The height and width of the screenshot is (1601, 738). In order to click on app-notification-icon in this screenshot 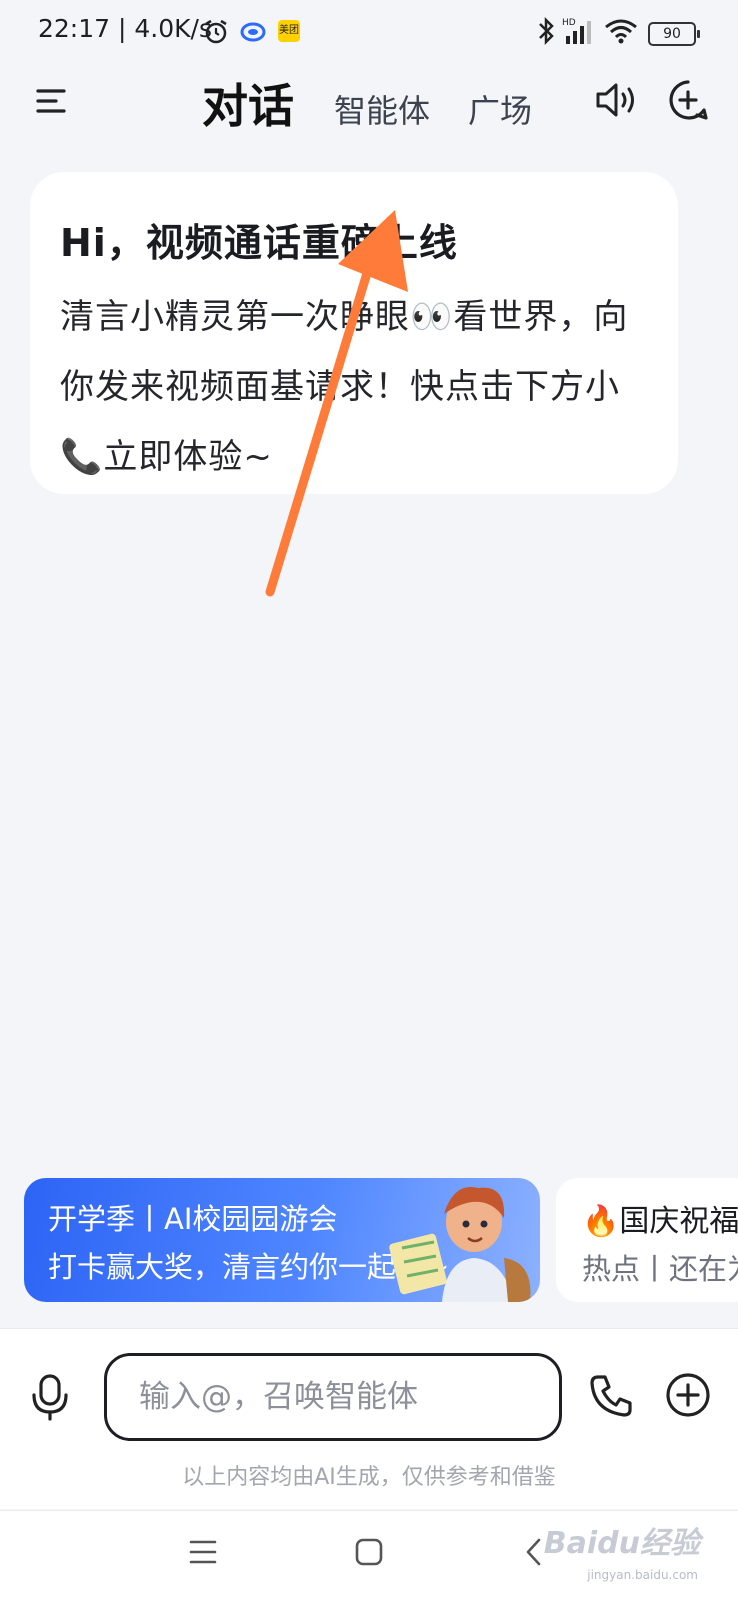, I will do `click(253, 32)`.